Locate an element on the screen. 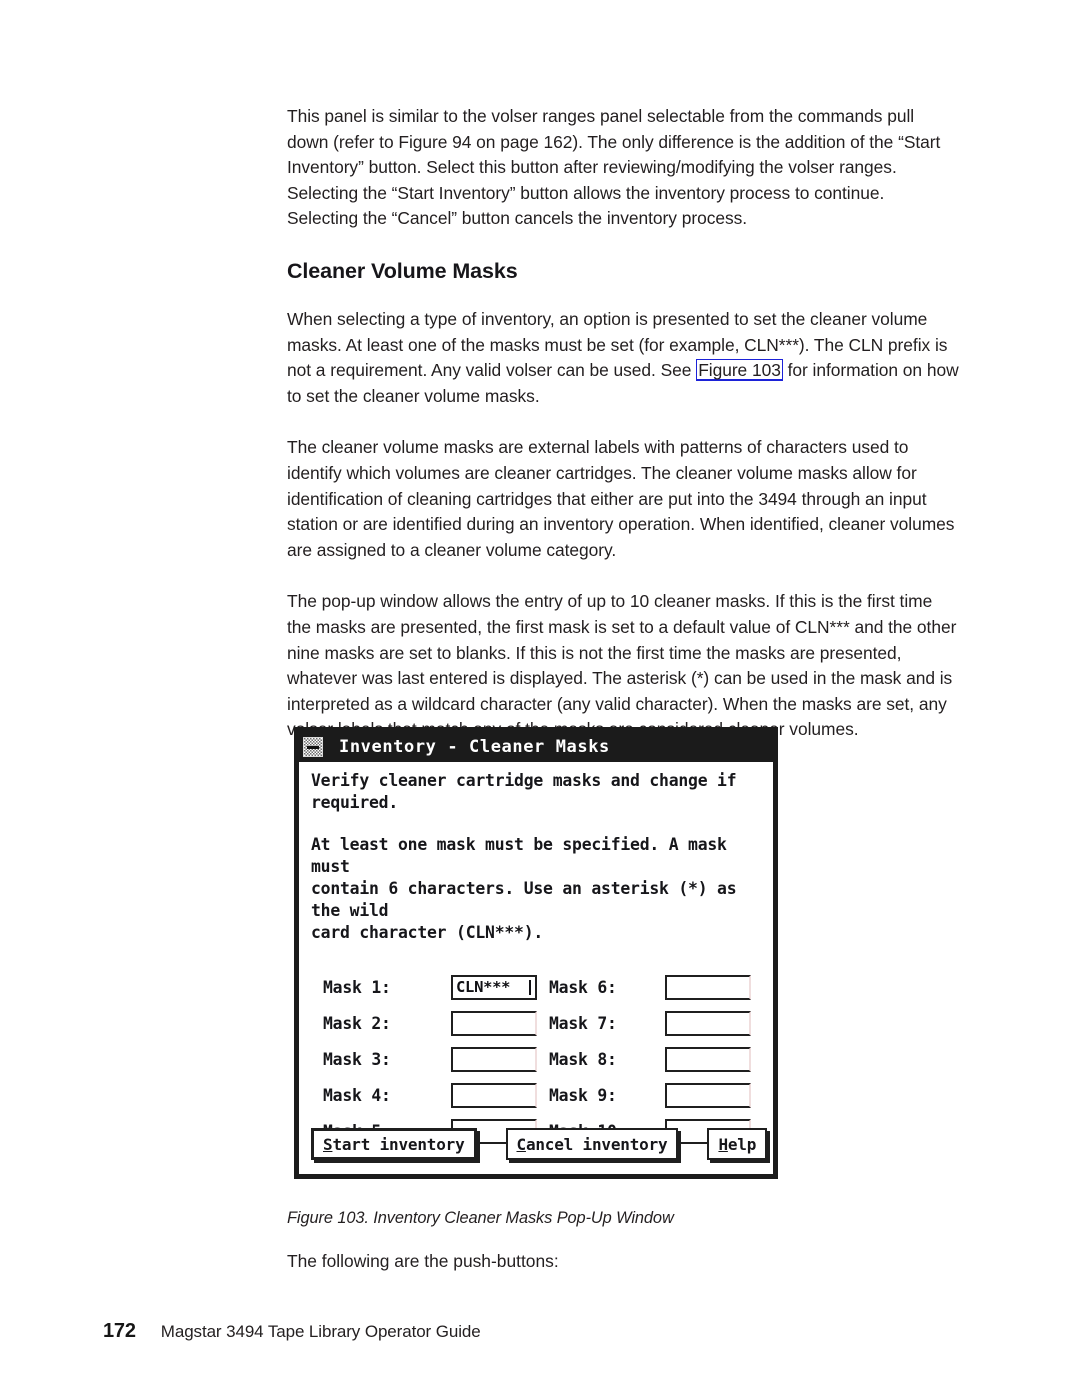  start-inventory-label: tart inventory is located at coordinates (398, 1144).